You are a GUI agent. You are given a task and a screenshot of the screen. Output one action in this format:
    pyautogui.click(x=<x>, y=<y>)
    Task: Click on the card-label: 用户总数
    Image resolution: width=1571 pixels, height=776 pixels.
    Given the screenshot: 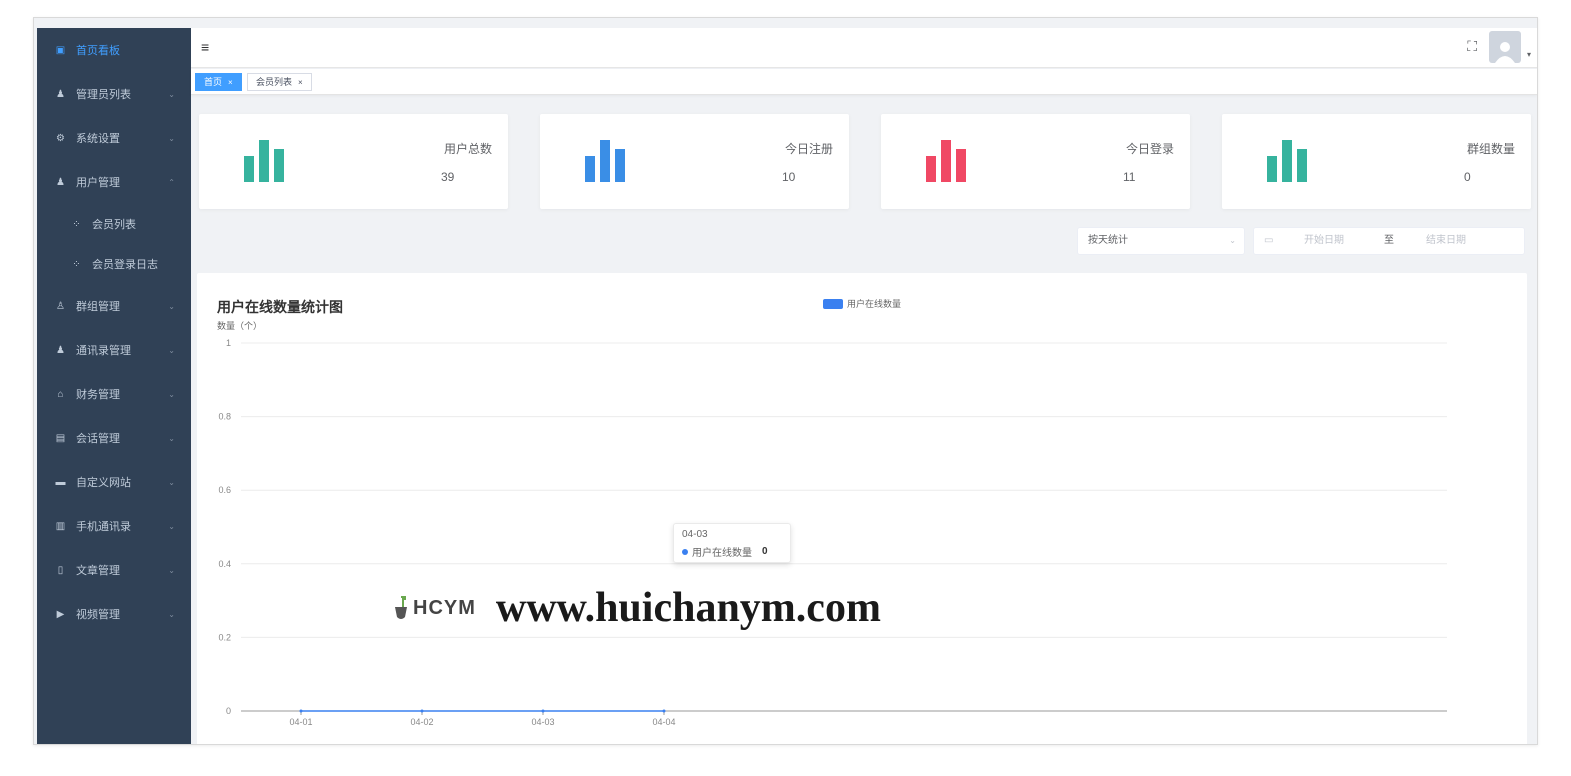 What is the action you would take?
    pyautogui.click(x=467, y=149)
    